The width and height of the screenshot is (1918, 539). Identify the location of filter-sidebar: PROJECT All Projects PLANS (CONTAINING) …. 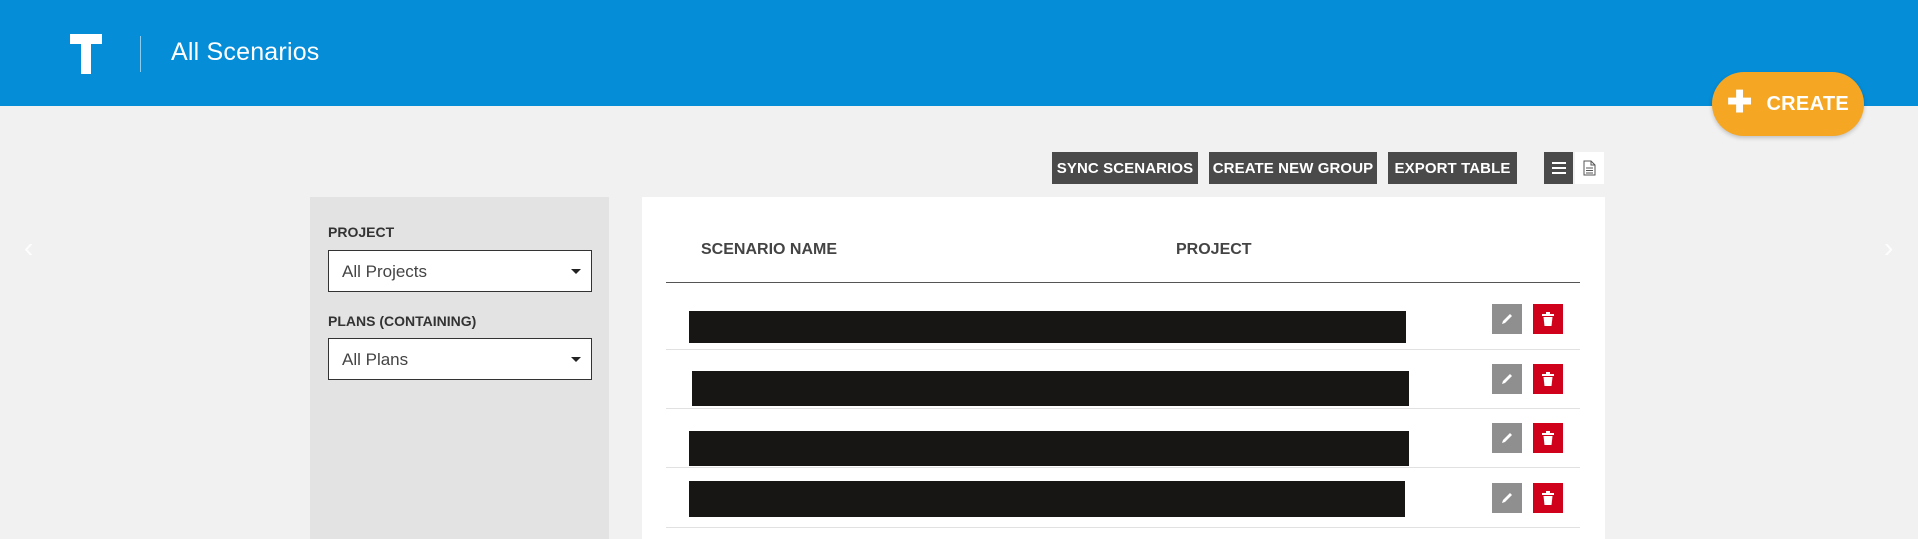
(459, 368).